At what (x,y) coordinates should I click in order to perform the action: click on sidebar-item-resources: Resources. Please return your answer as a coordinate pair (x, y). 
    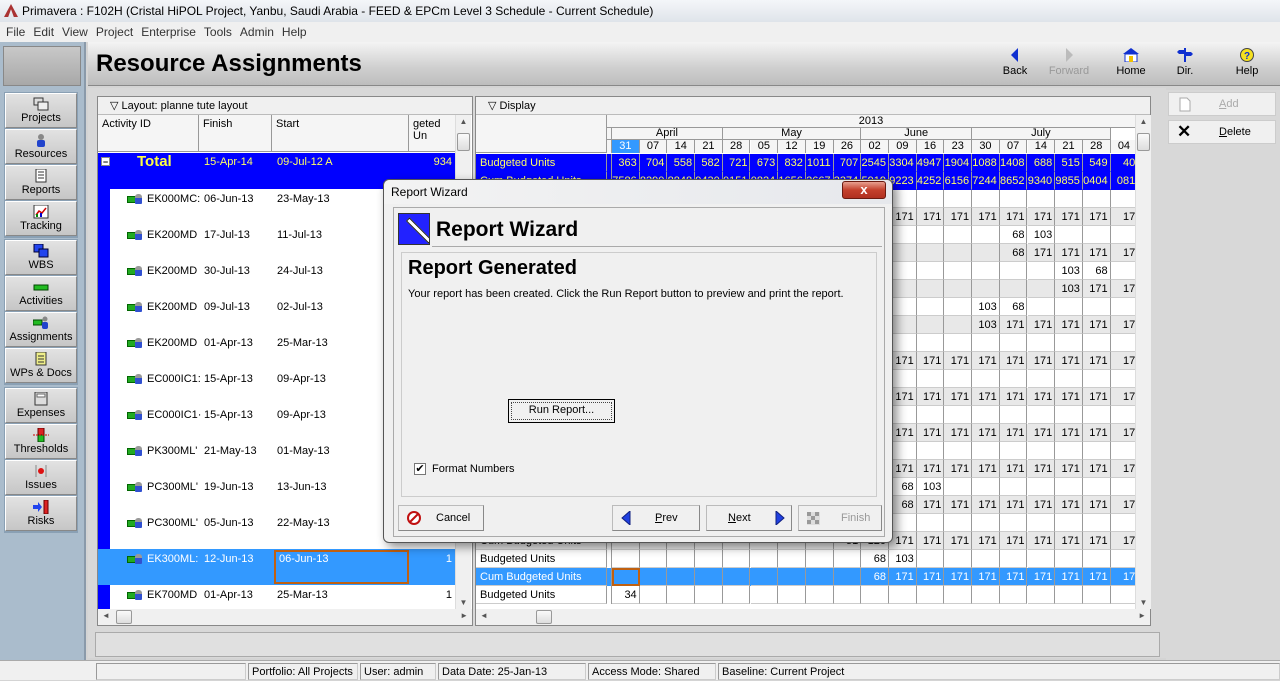
    Looking at the image, I should click on (41, 146).